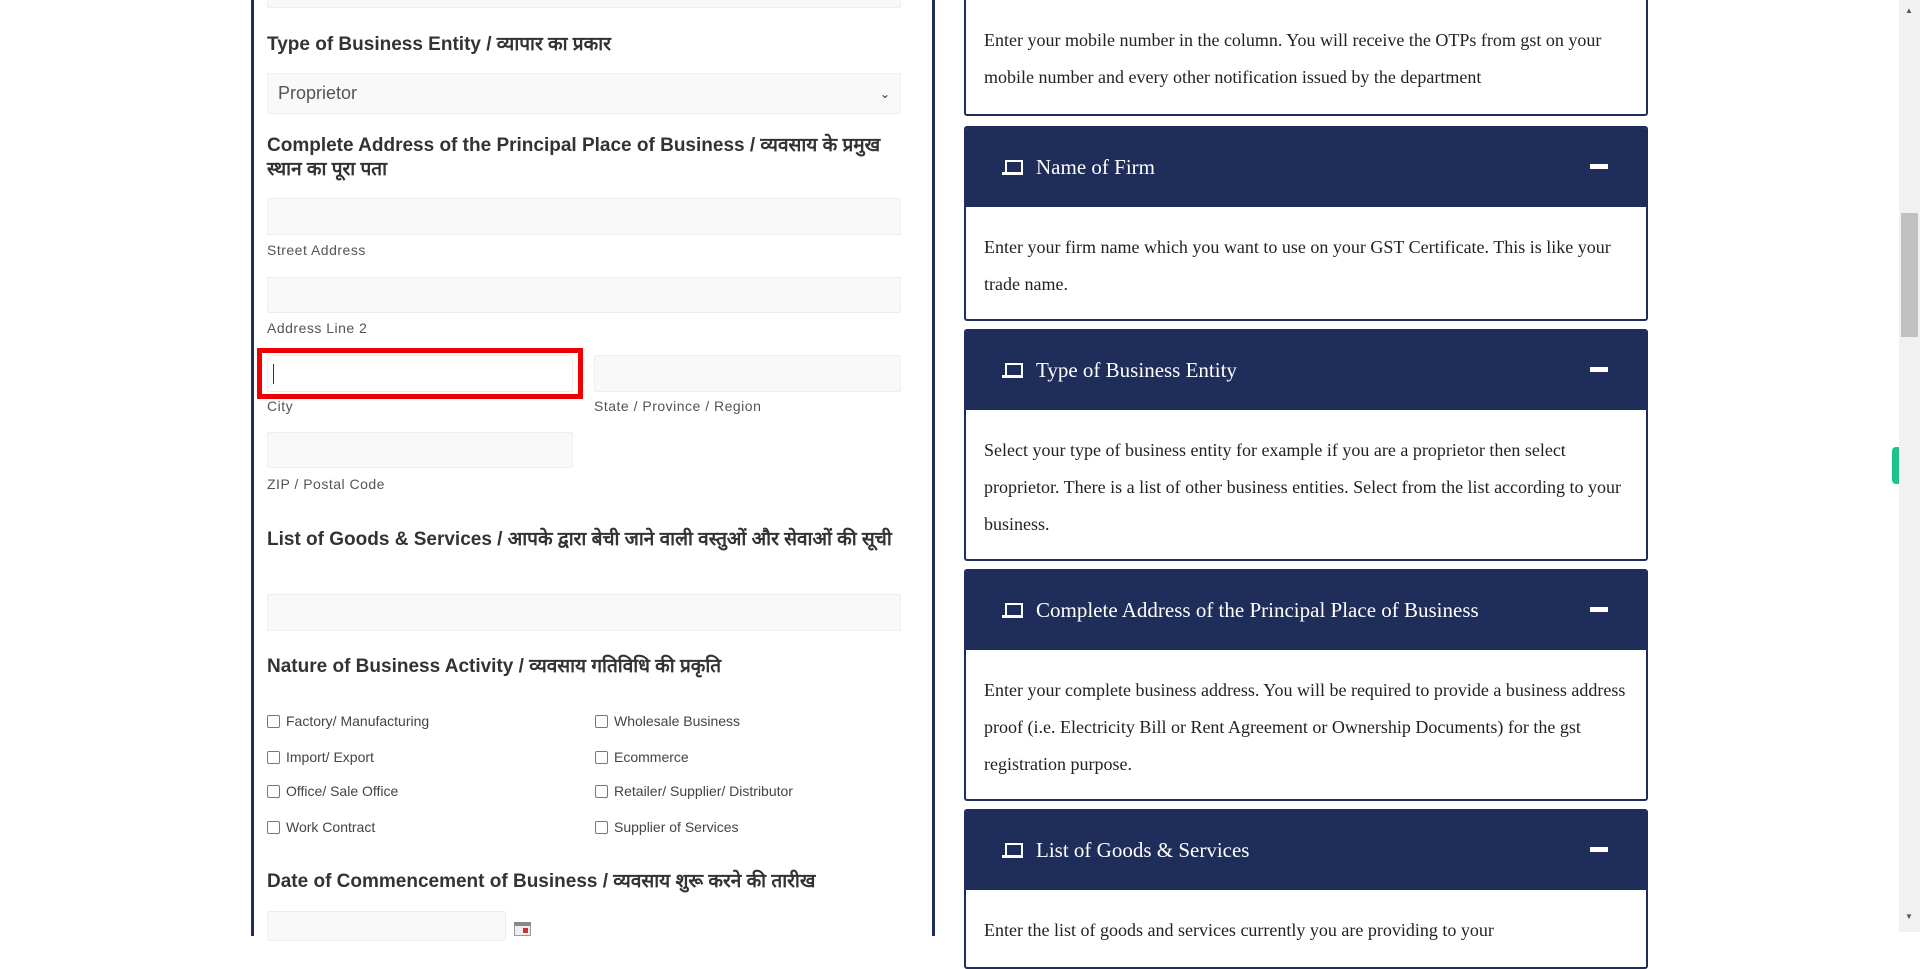  I want to click on checkbox-wholesale: Wholesale Business, so click(667, 721).